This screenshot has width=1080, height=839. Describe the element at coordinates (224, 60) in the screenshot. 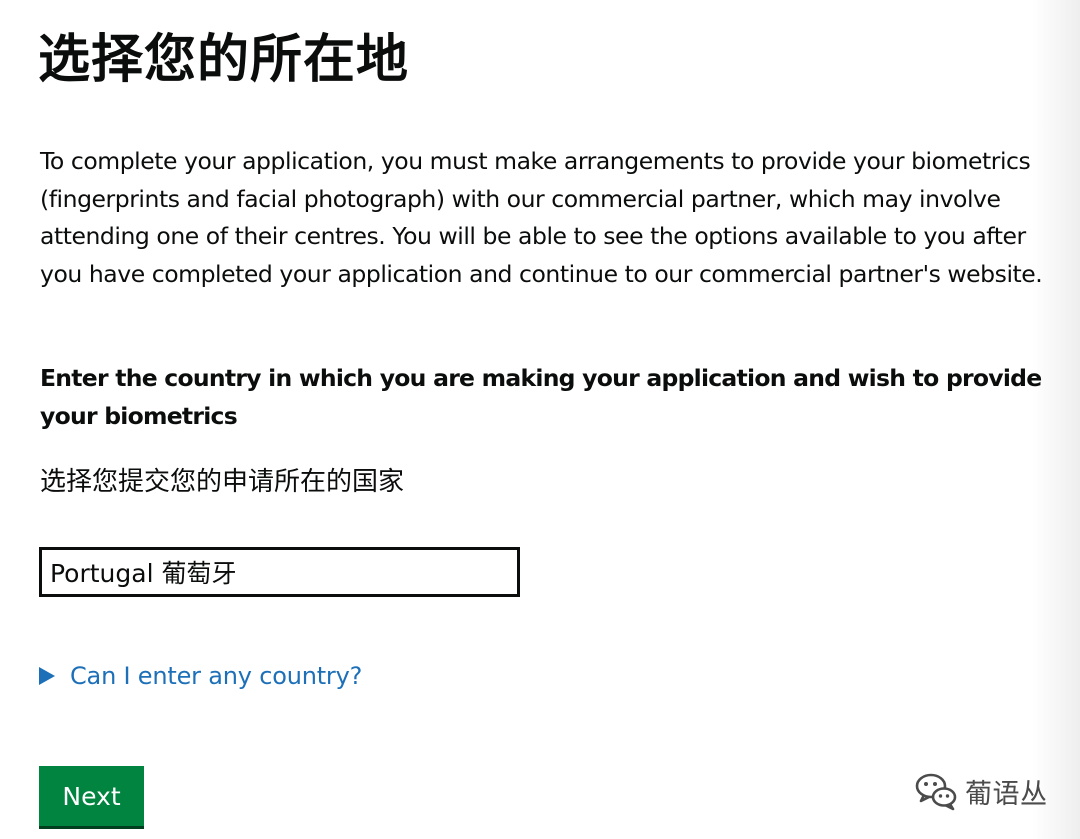

I see `page-title: 选择您的所在地` at that location.